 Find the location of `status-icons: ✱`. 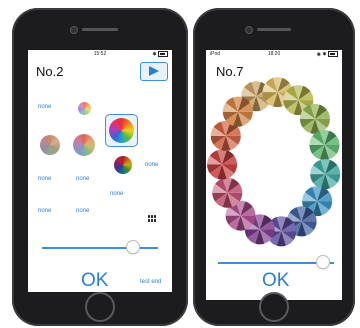

status-icons: ✱ is located at coordinates (160, 54).